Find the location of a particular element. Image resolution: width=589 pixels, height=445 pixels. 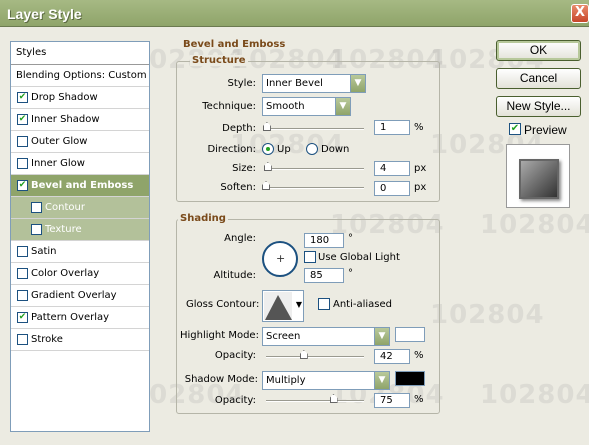

gloss-contour-label: Gloss Contour: is located at coordinates (223, 304).